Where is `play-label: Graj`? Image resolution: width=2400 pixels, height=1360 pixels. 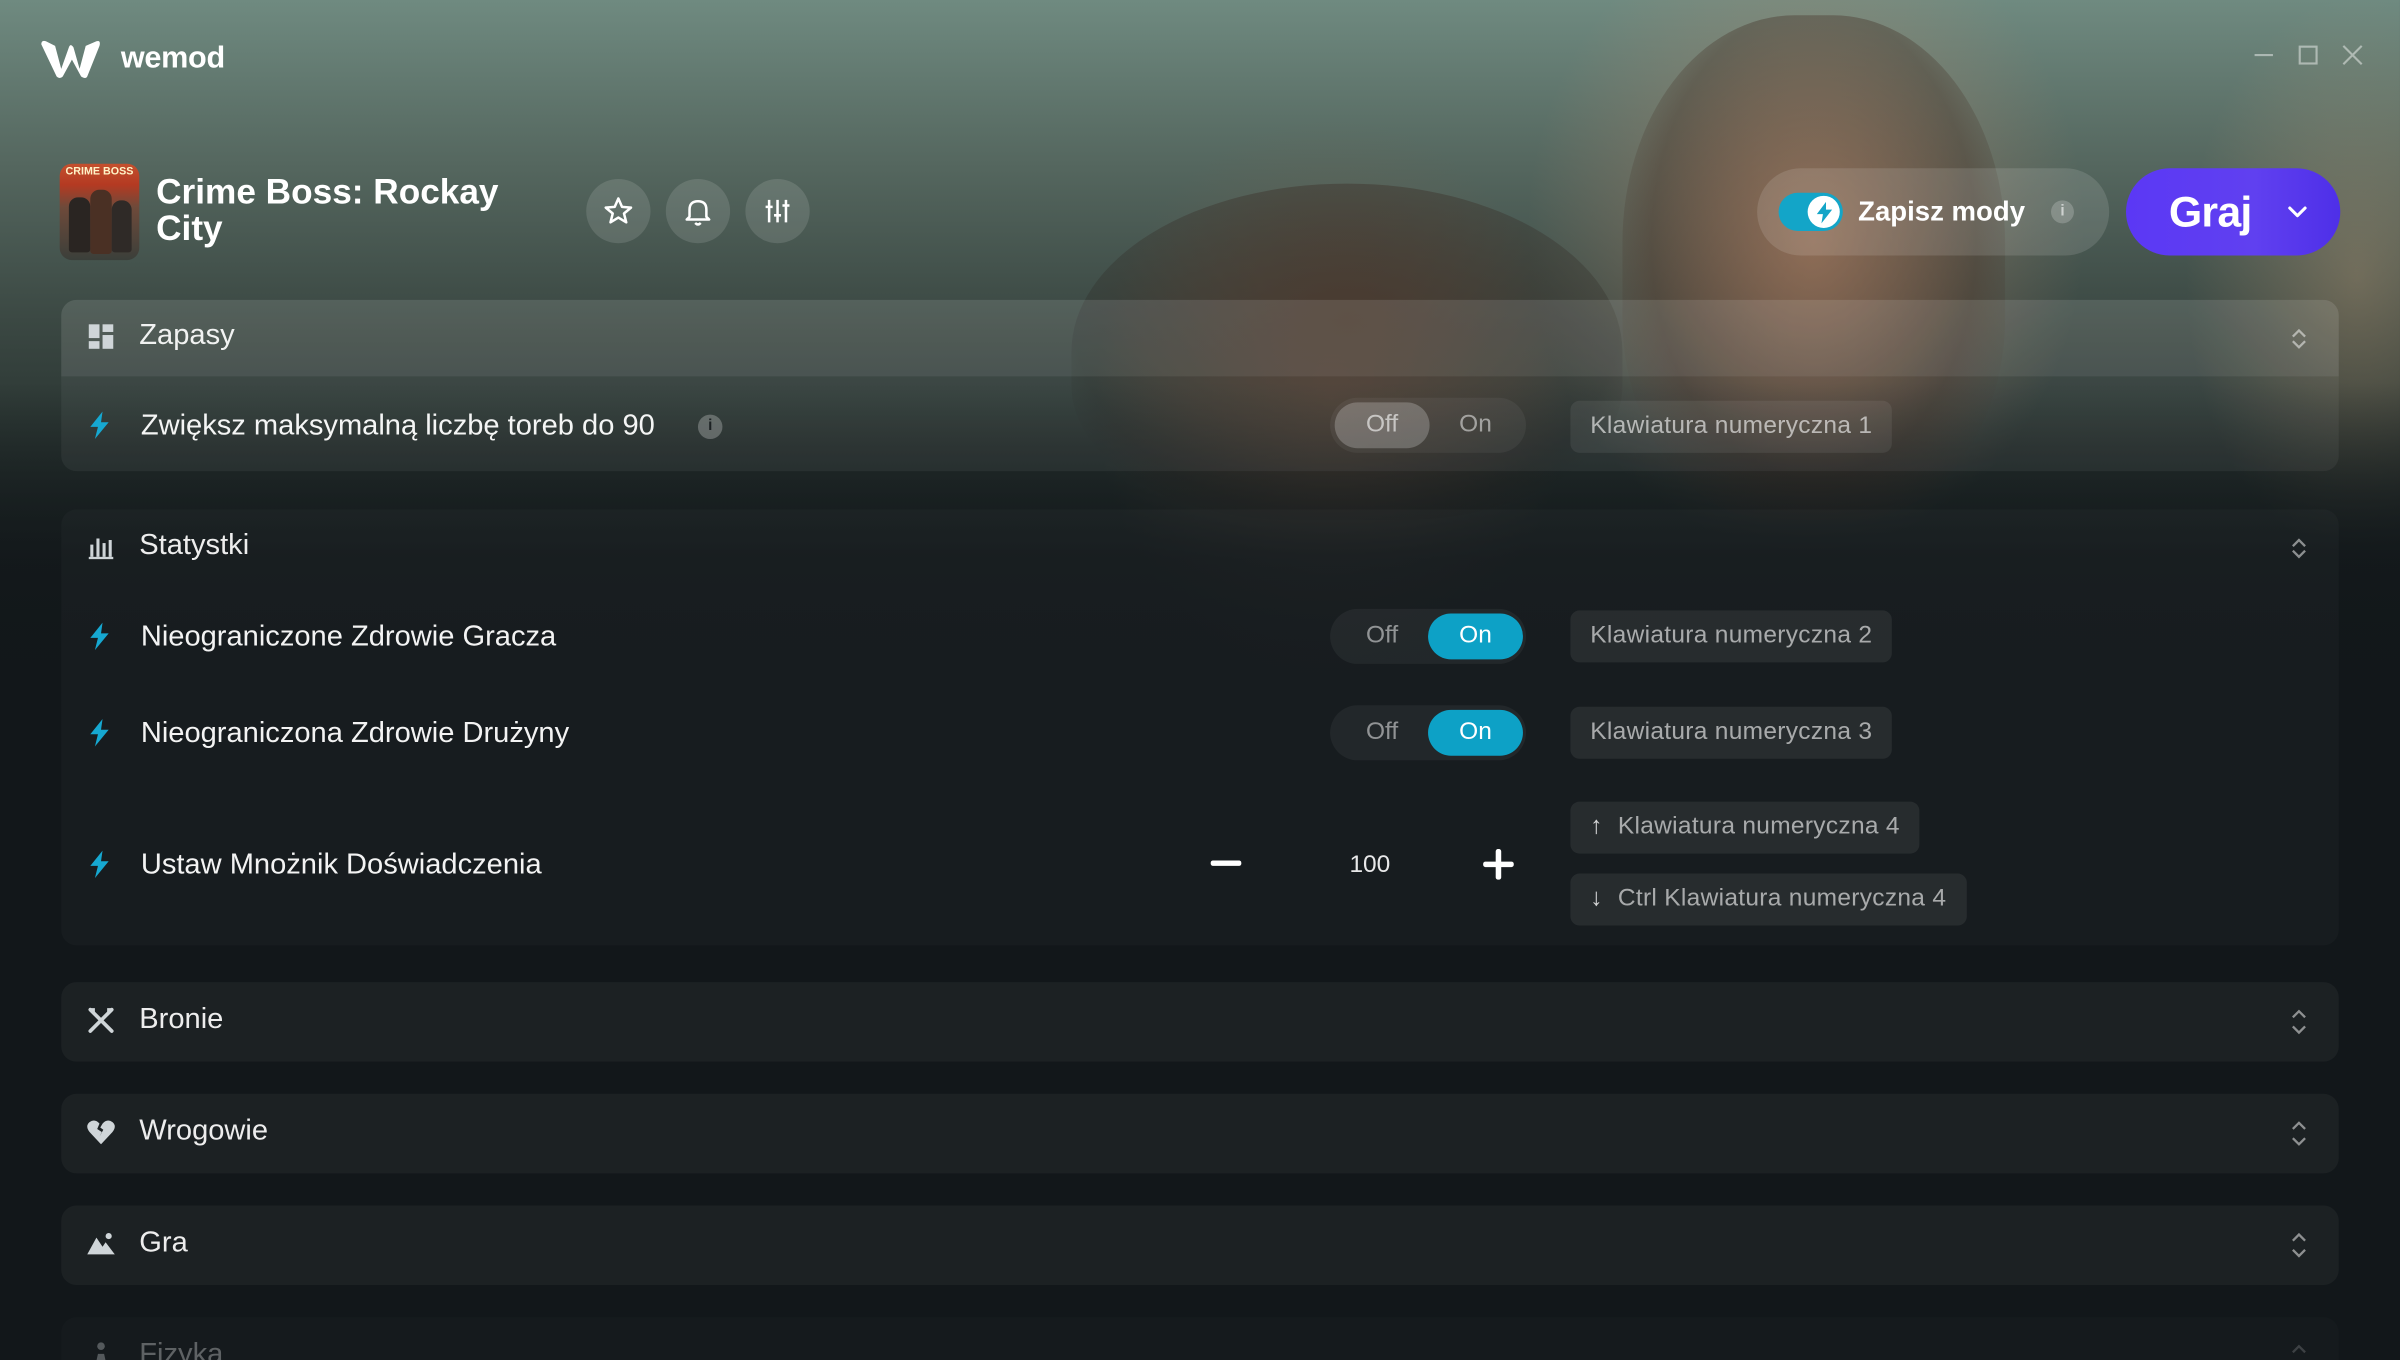 play-label: Graj is located at coordinates (2210, 212).